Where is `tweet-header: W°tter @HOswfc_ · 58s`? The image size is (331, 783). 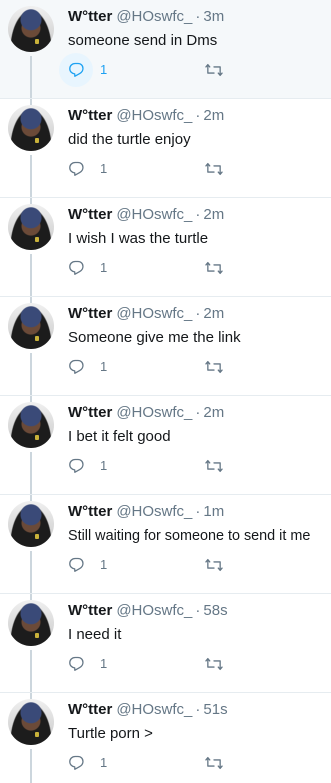 tweet-header: W°tter @HOswfc_ · 58s is located at coordinates (148, 611).